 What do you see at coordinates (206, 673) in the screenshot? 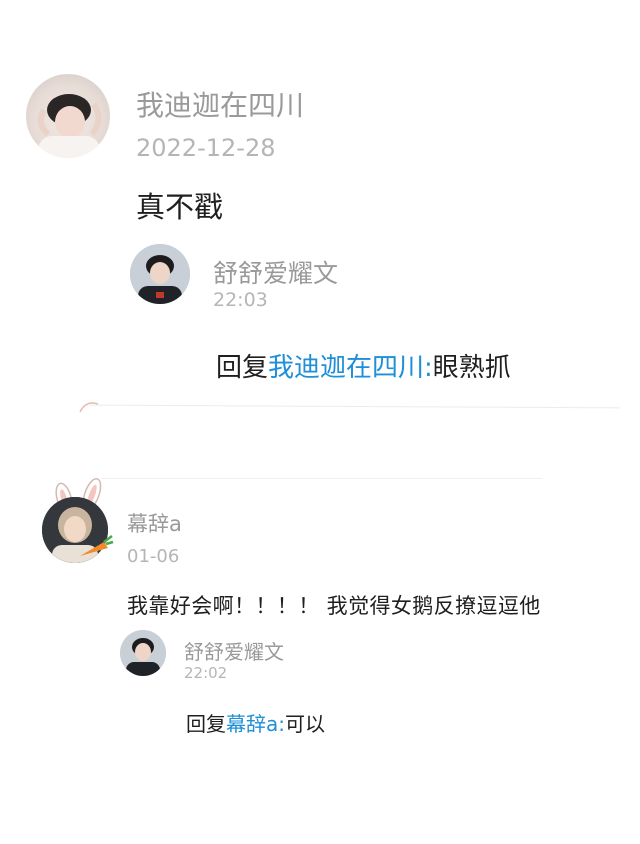
I see `reply-time: 22:02` at bounding box center [206, 673].